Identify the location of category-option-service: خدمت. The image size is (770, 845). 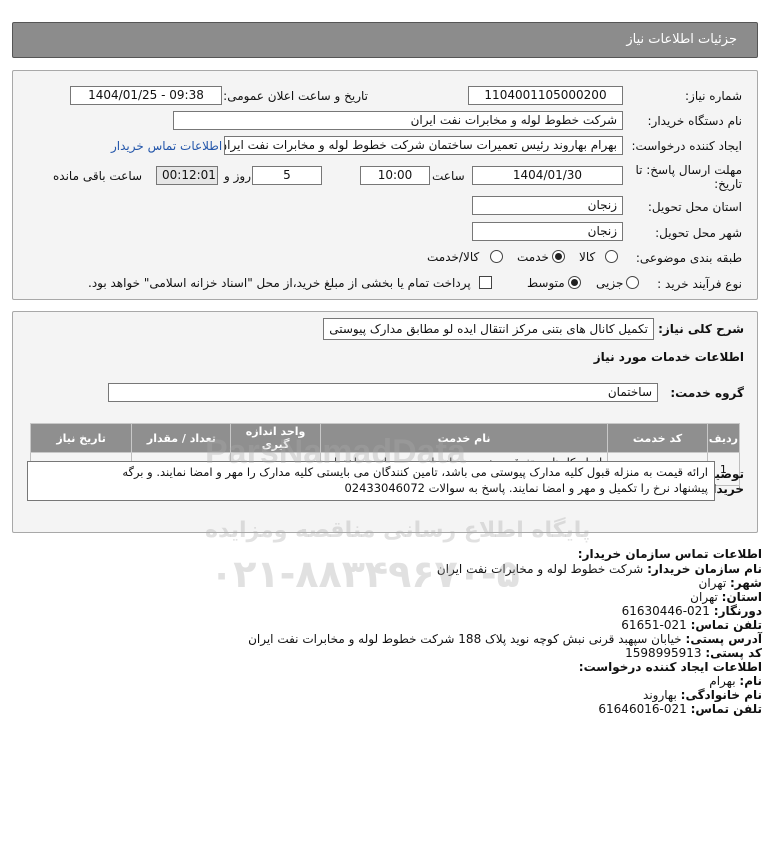
(533, 257).